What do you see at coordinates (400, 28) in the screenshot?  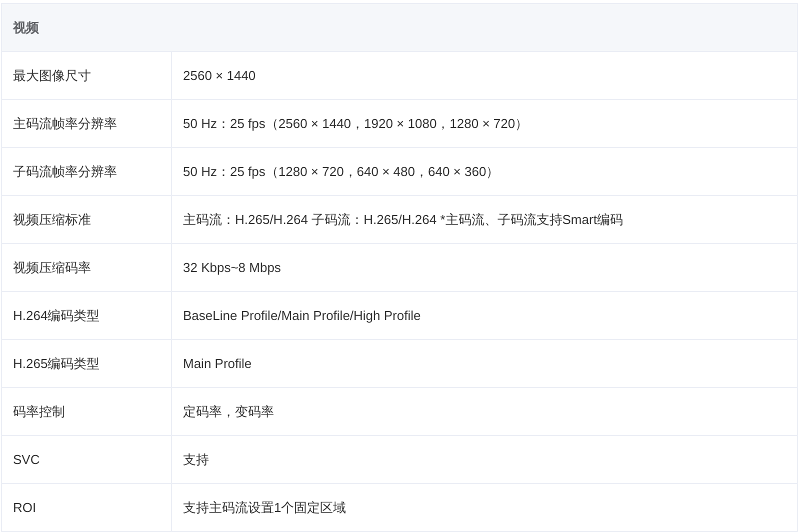 I see `section-title: 视频` at bounding box center [400, 28].